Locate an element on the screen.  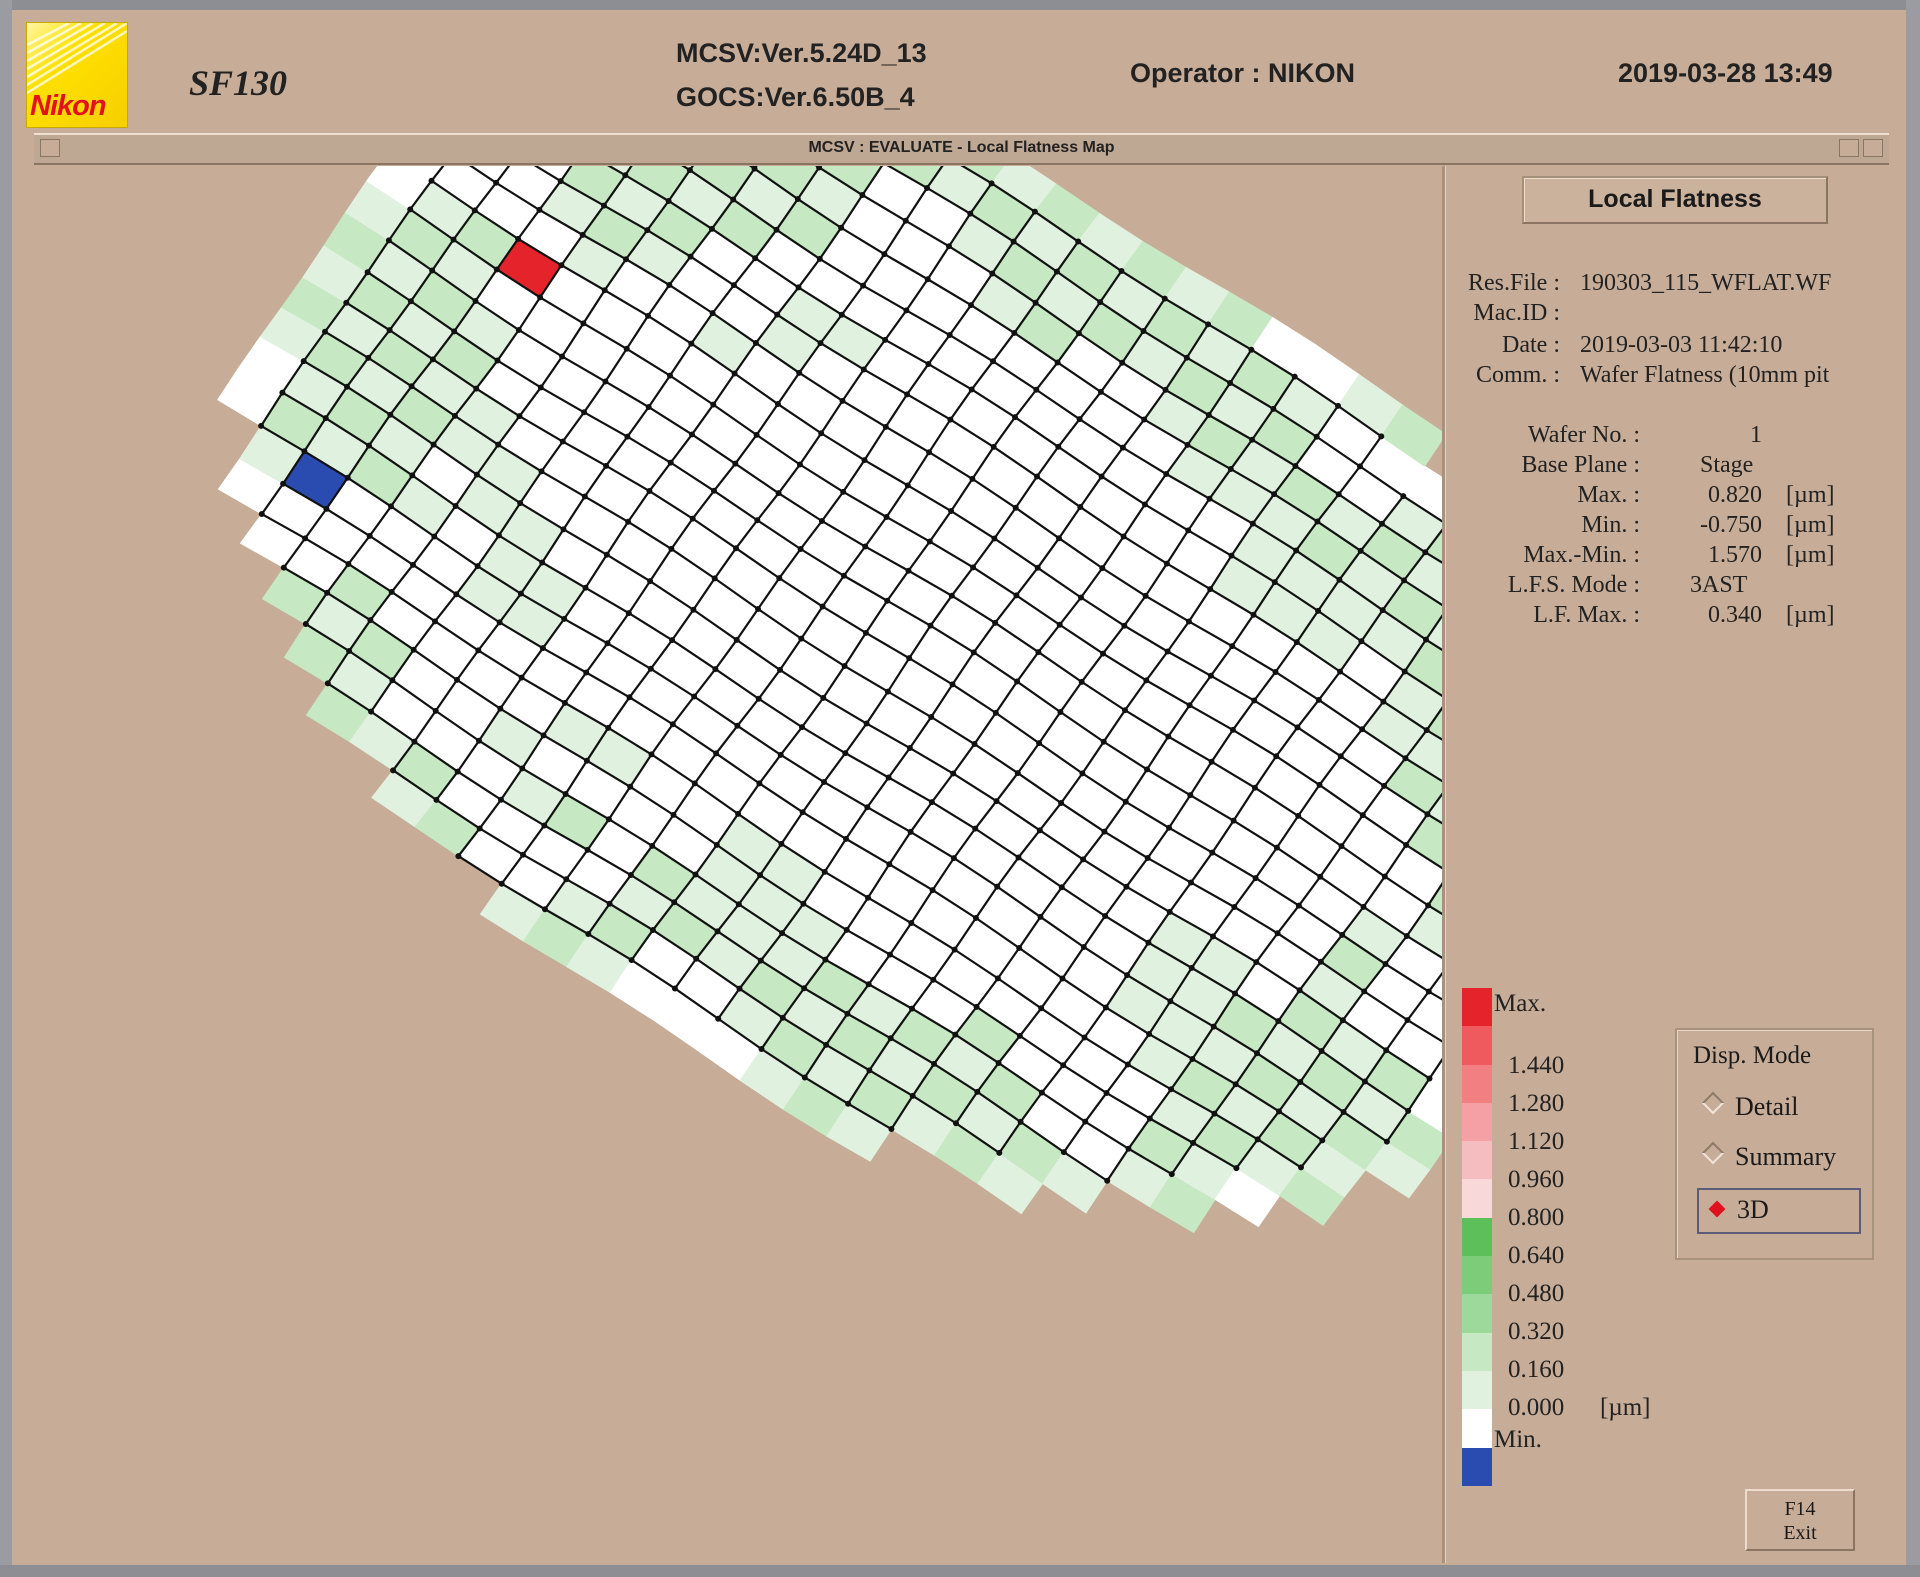
radio-detail: Detail is located at coordinates (1750, 1106).